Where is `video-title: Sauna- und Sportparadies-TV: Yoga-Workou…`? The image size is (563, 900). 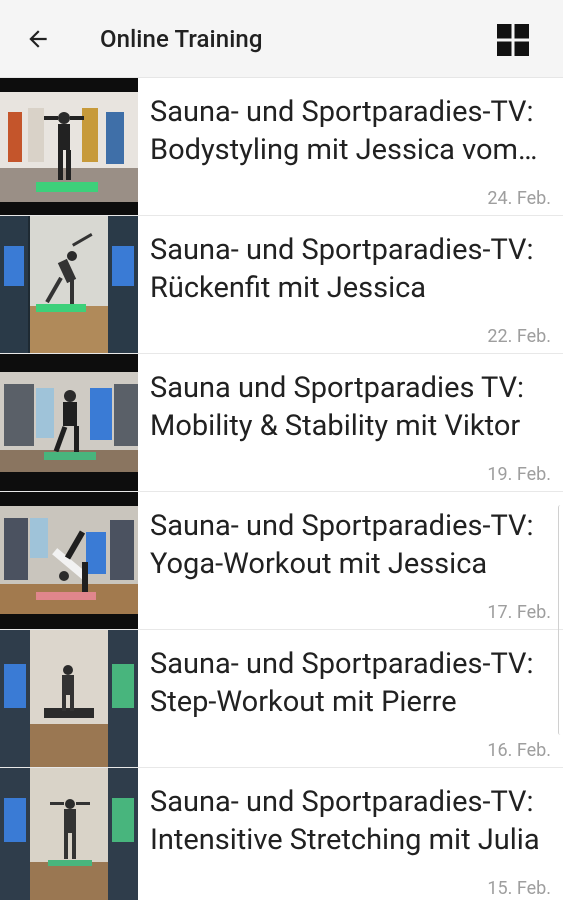 video-title: Sauna- und Sportparadies-TV: Yoga-Workou… is located at coordinates (342, 545).